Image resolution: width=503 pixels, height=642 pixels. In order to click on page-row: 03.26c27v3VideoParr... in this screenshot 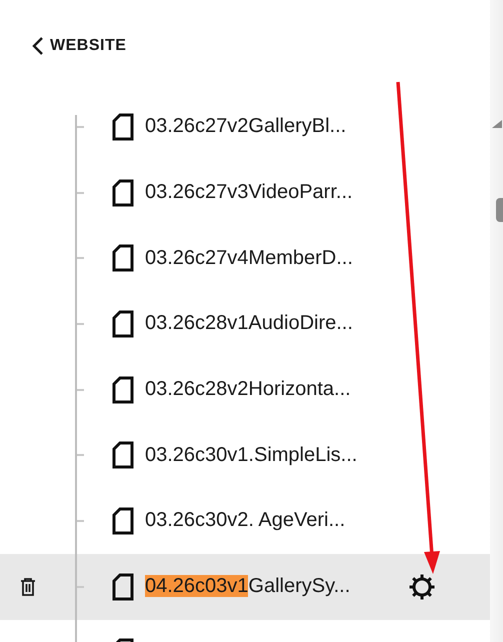, I will do `click(245, 193)`.